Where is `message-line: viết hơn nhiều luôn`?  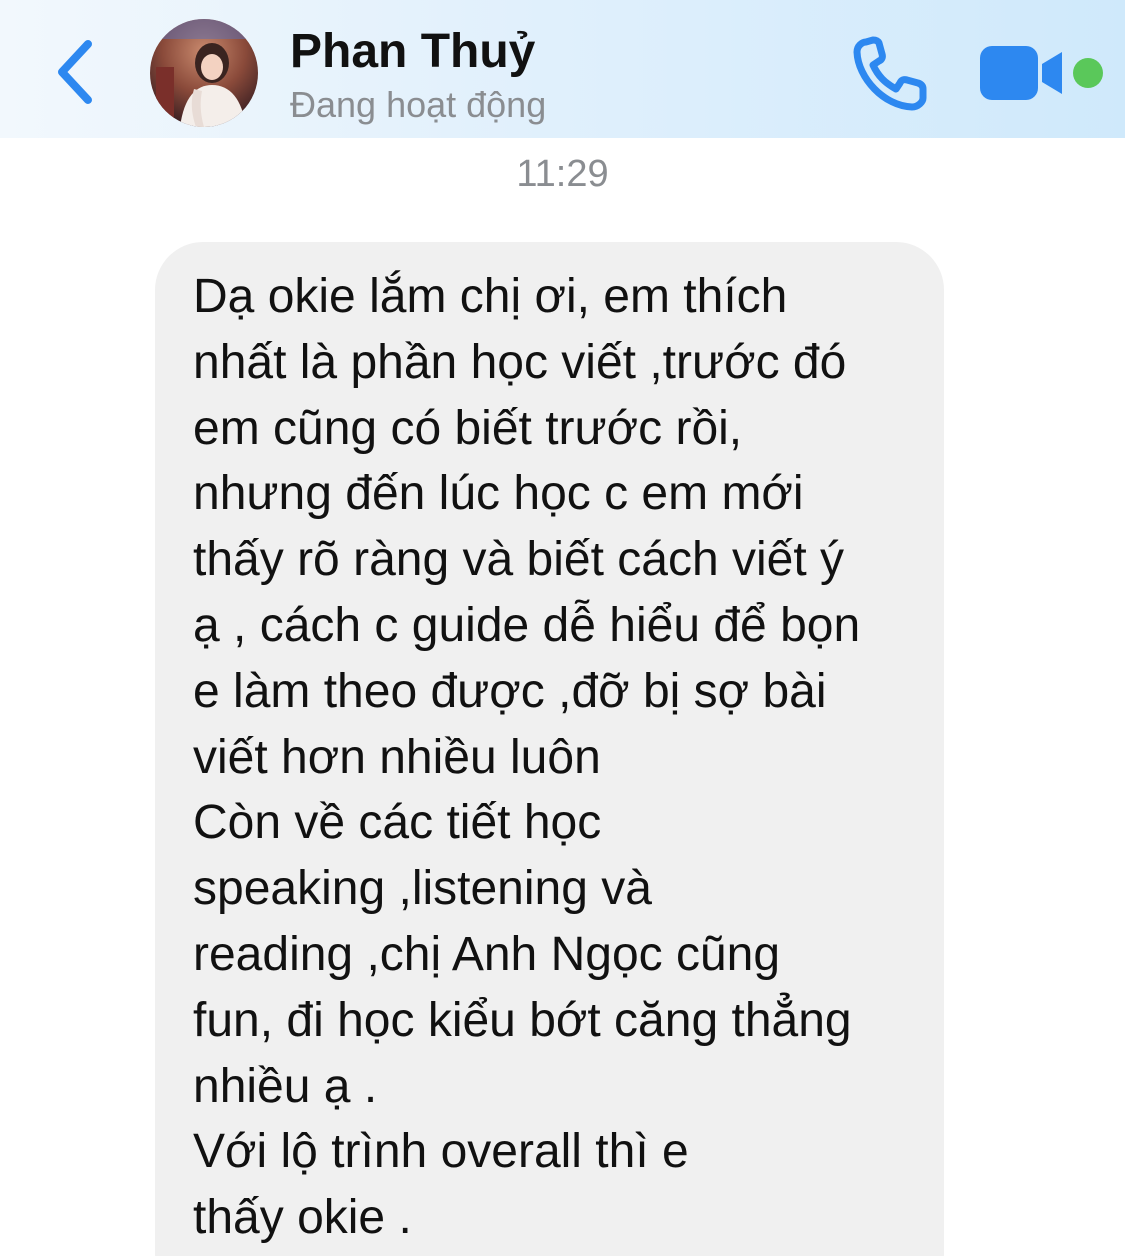
message-line: viết hơn nhiều luôn is located at coordinates (397, 757).